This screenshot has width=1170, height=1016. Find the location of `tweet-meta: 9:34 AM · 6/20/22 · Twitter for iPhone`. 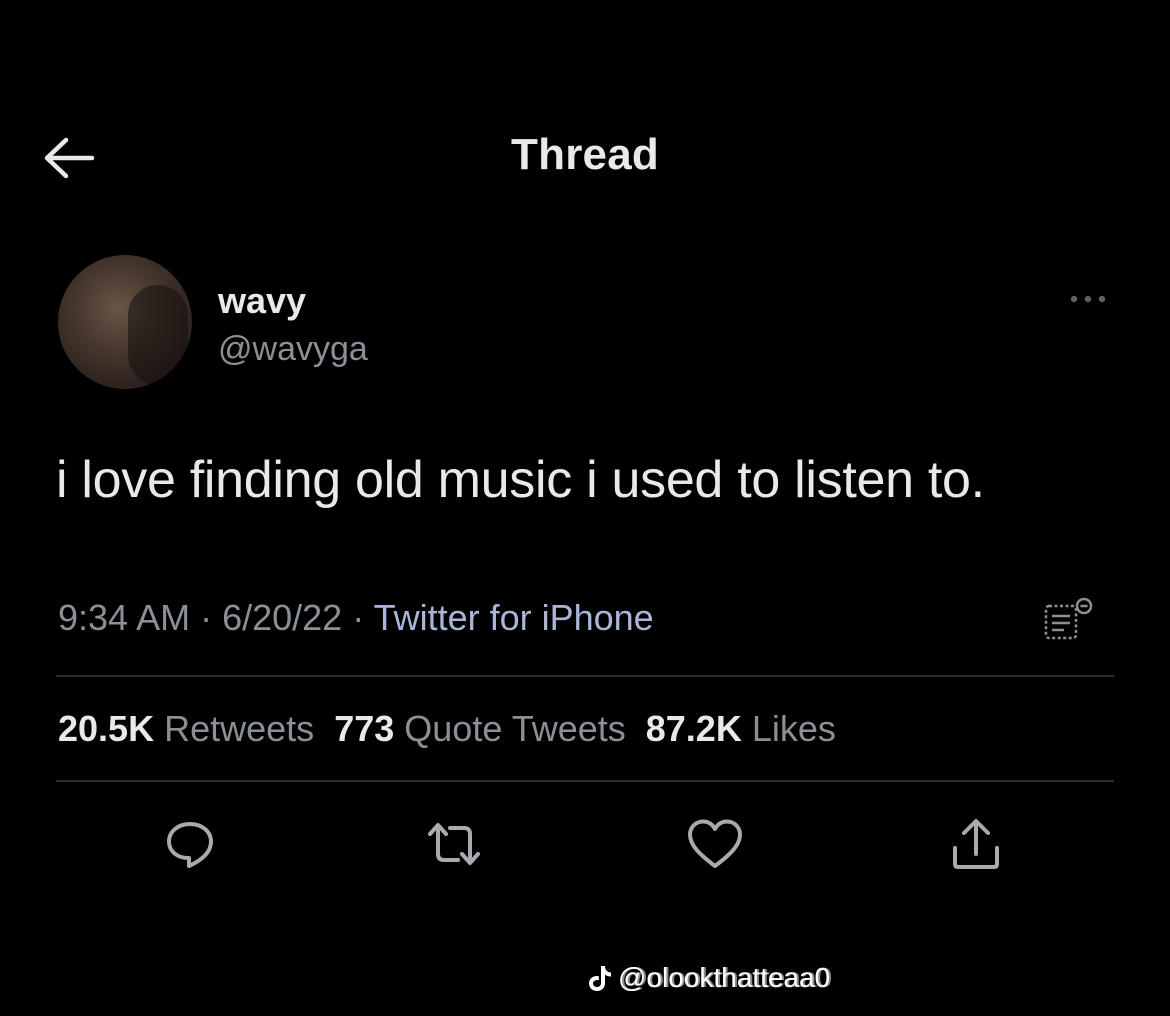

tweet-meta: 9:34 AM · 6/20/22 · Twitter for iPhone is located at coordinates (356, 618).